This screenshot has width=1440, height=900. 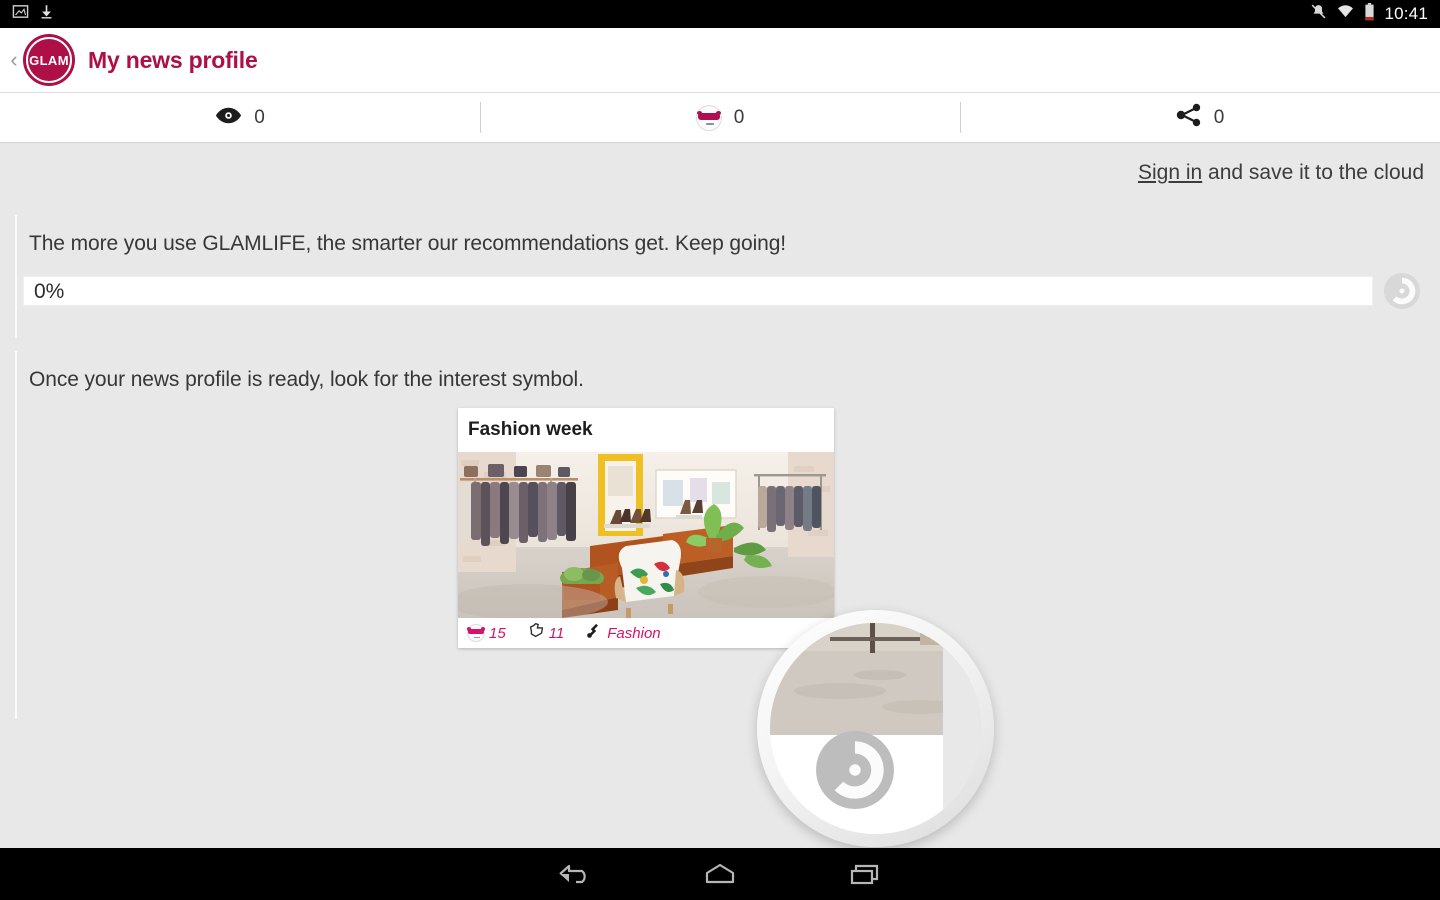 I want to click on signin-row: Sign in and save it to the cloud, so click(x=1281, y=173).